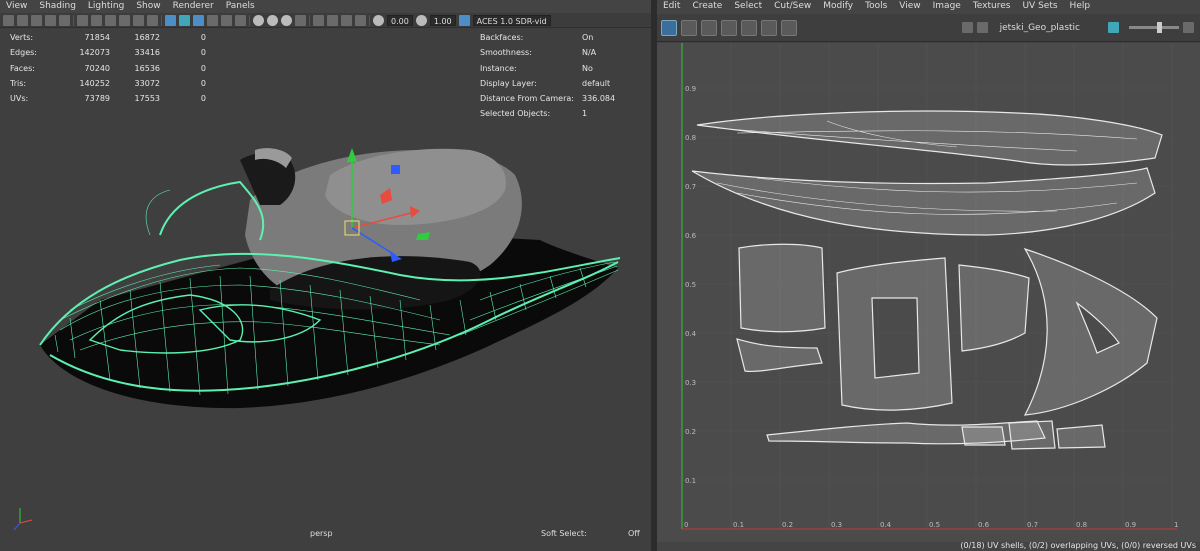 Image resolution: width=1200 pixels, height=551 pixels. Describe the element at coordinates (19, 99) in the screenshot. I see `hud-label: UVs:` at that location.